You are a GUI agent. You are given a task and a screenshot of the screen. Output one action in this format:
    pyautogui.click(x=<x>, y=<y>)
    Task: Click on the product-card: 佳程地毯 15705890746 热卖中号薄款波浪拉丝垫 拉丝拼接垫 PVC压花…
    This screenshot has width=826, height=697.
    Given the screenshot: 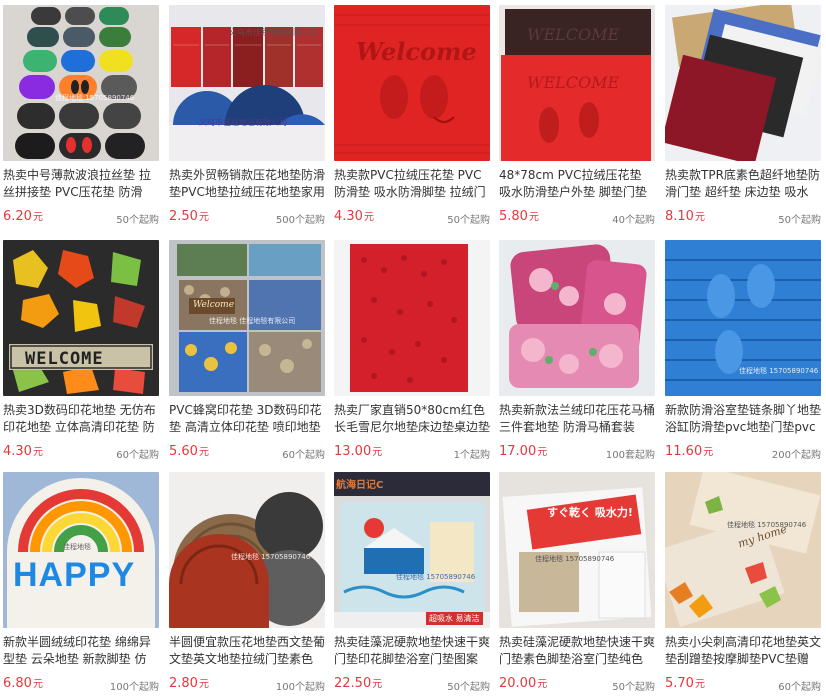 What is the action you would take?
    pyautogui.click(x=81, y=117)
    